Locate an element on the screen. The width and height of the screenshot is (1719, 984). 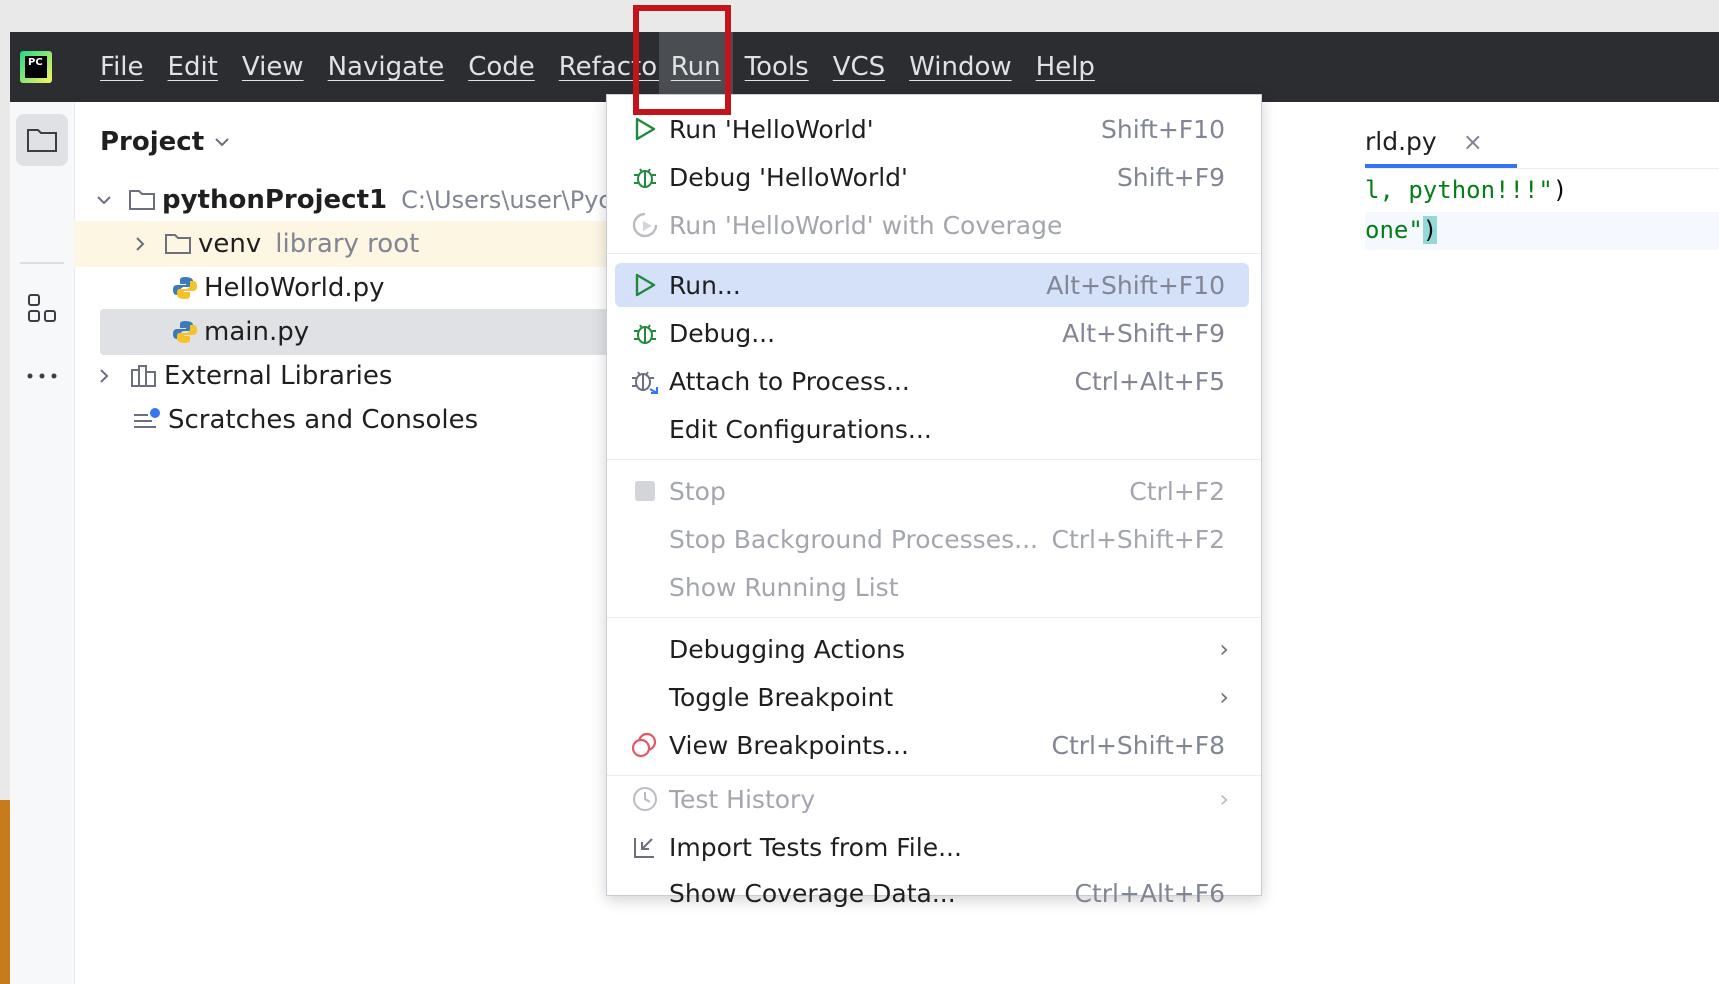
project-tool-button is located at coordinates (42, 140).